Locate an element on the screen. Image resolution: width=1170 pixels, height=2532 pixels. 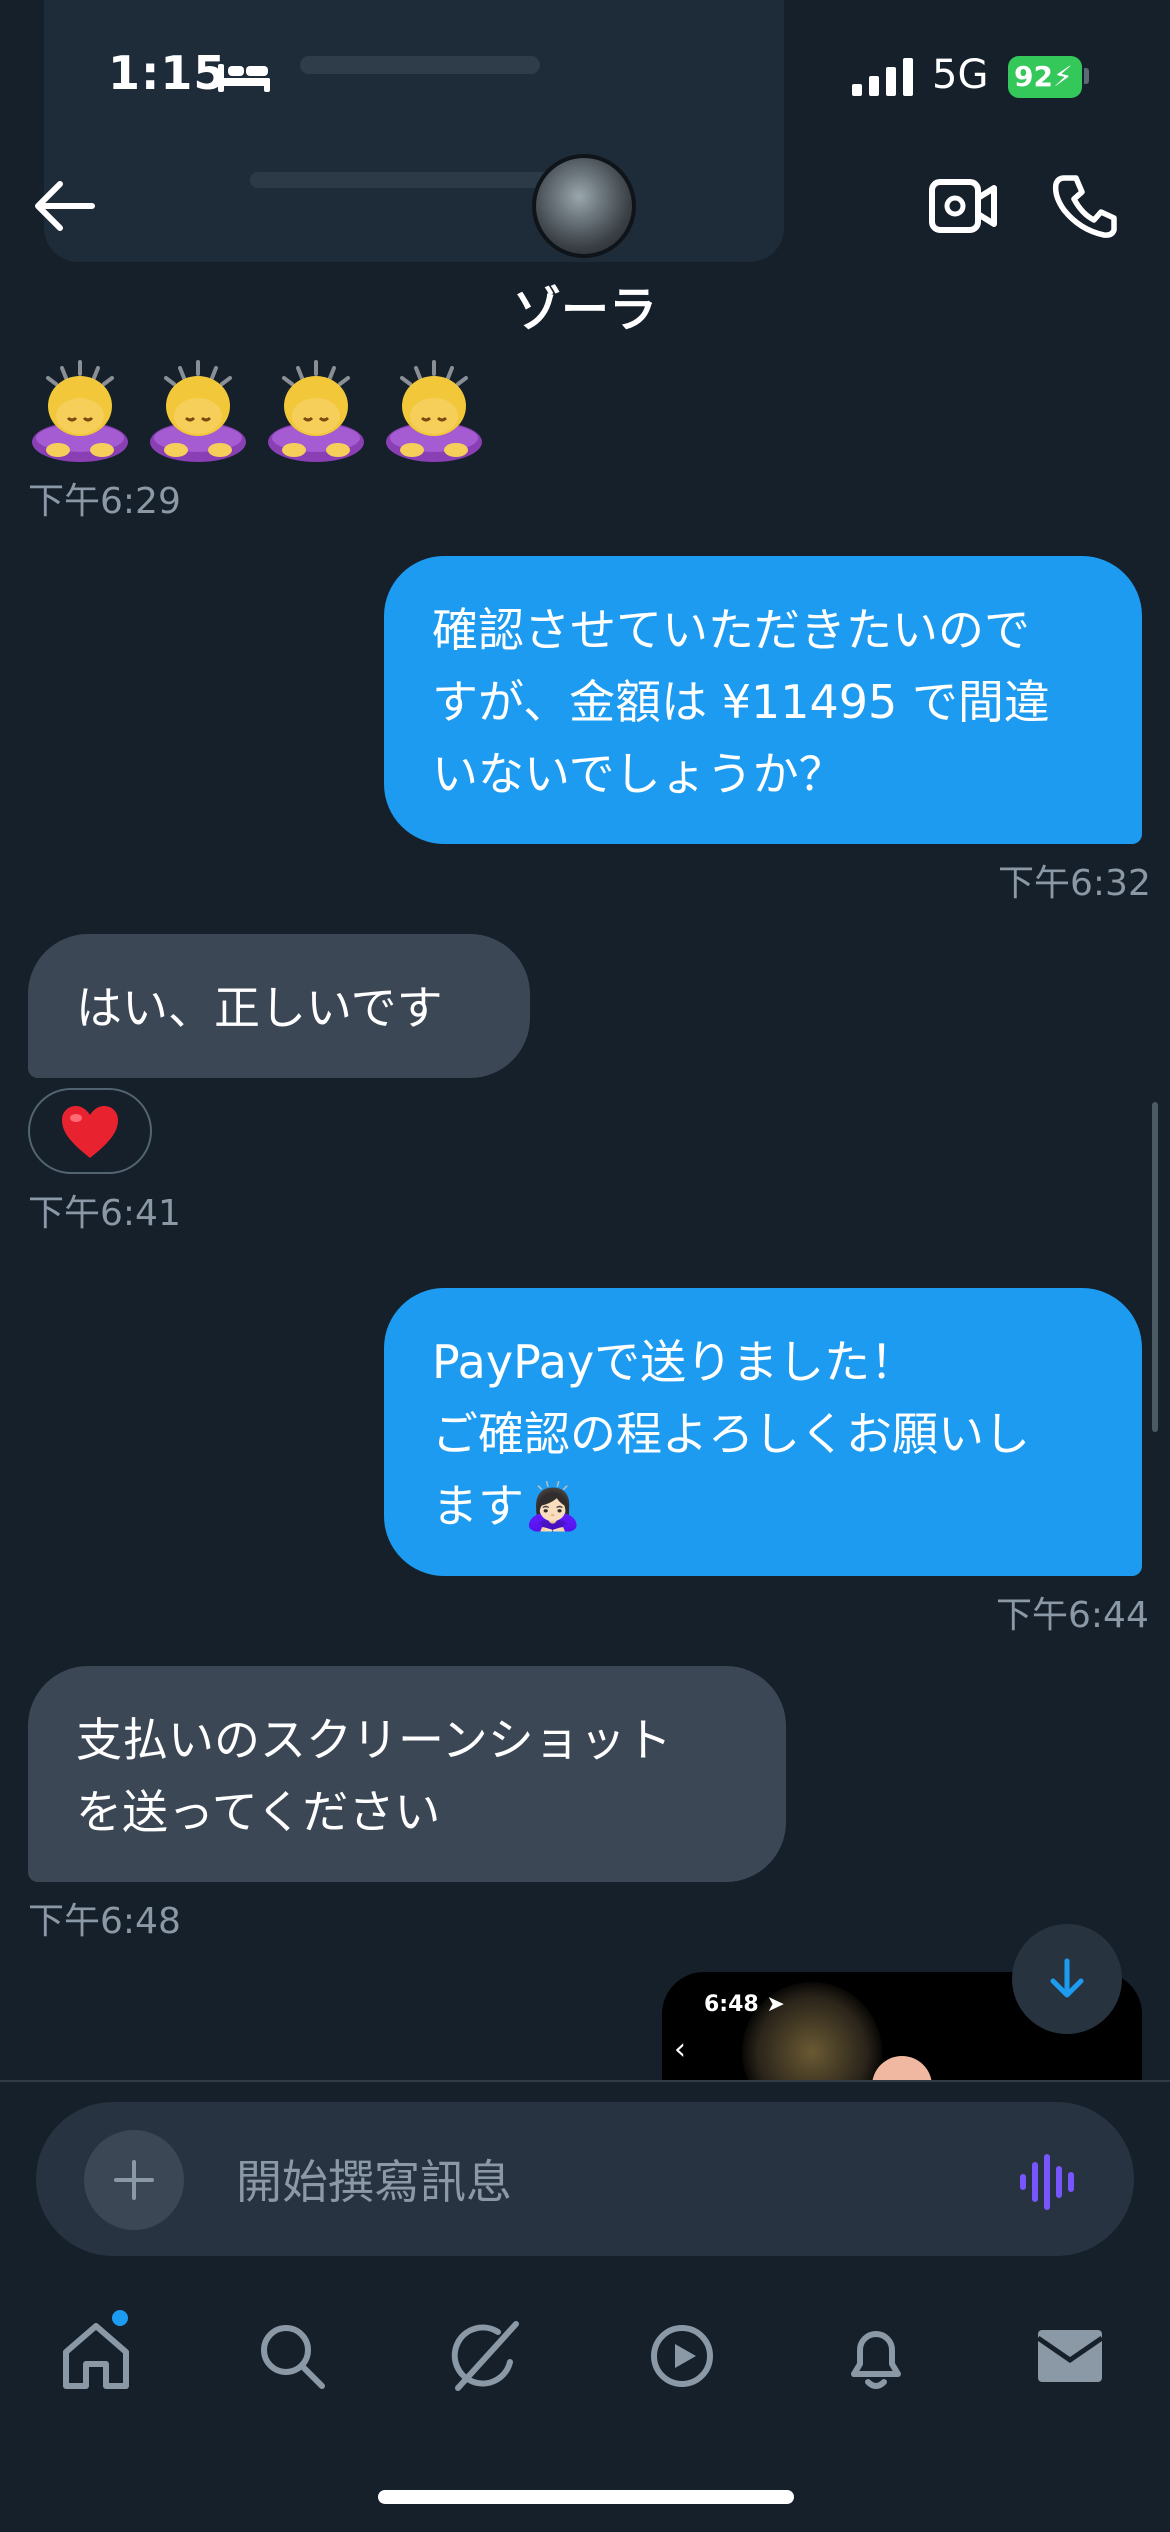
tab-home is located at coordinates (96, 2356).